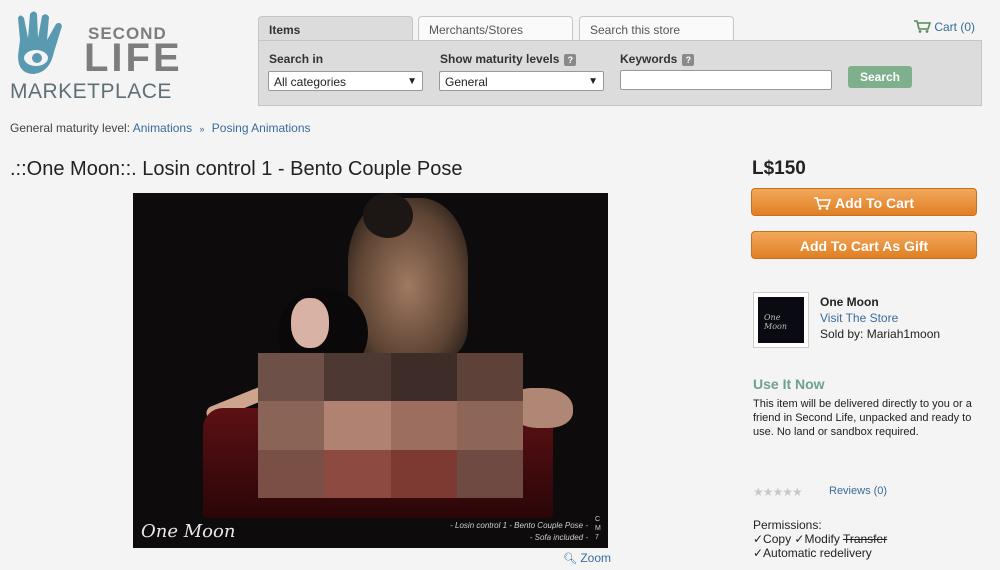 The image size is (1000, 570). I want to click on logo-life-text: LIFE, so click(133, 58).